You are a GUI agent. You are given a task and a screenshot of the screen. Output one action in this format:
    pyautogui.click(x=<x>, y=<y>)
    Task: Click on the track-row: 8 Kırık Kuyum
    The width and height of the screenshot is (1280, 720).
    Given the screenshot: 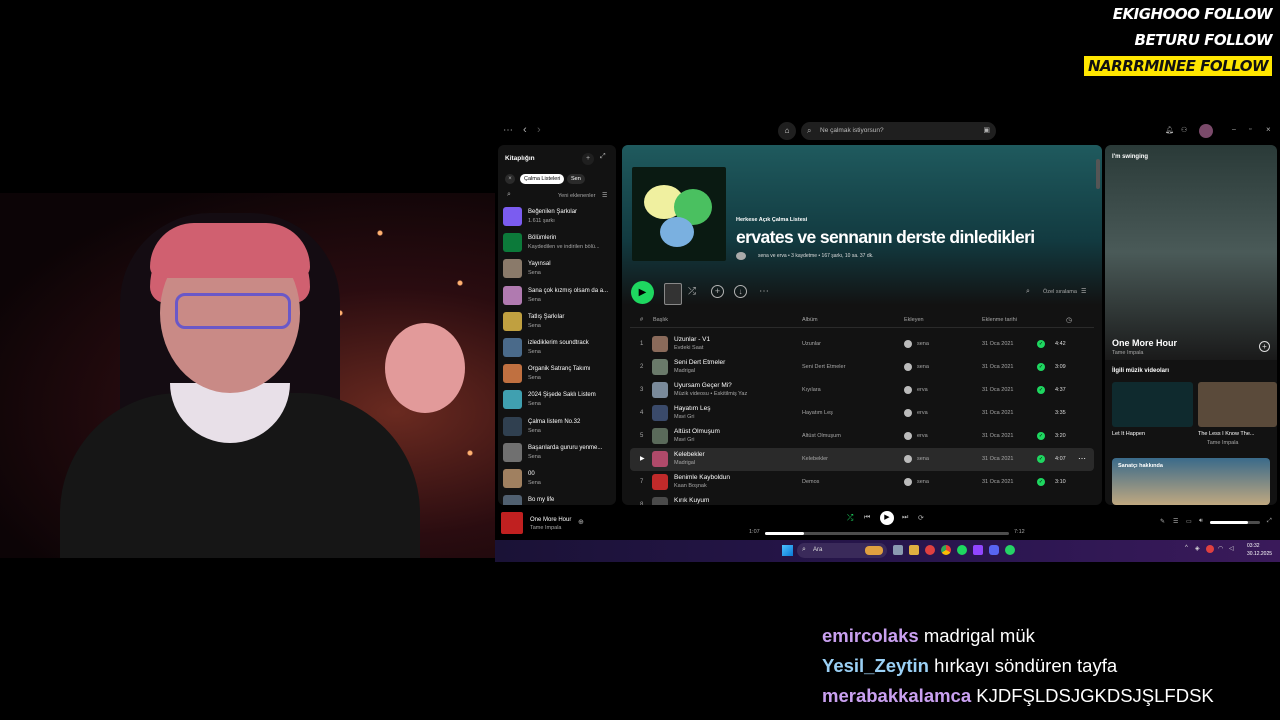 What is the action you would take?
    pyautogui.click(x=862, y=499)
    